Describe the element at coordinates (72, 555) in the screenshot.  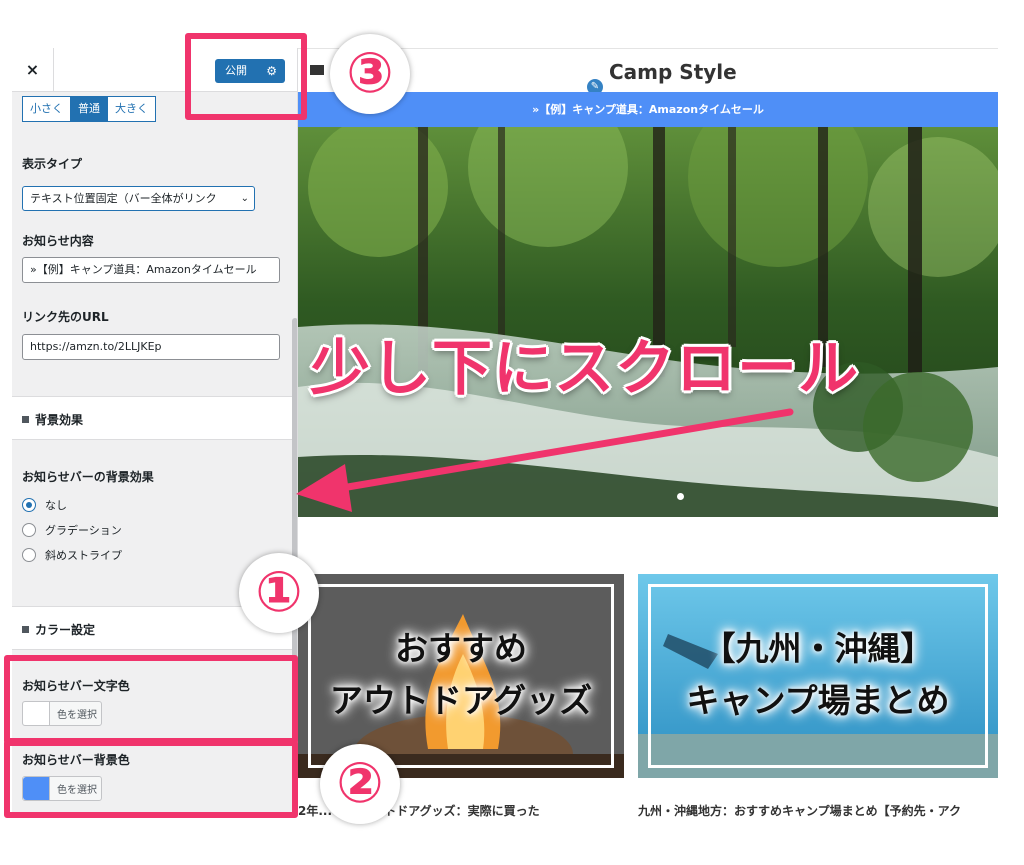
I see `radio-stripe: 斜めストライプ` at that location.